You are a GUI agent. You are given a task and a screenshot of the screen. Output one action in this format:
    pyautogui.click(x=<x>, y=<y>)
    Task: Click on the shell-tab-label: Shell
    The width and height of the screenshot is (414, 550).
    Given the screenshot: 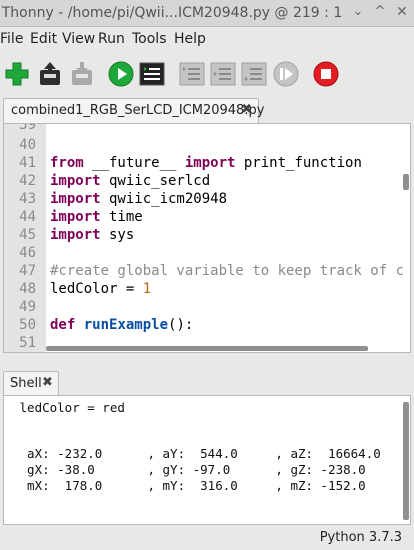 What is the action you would take?
    pyautogui.click(x=26, y=383)
    